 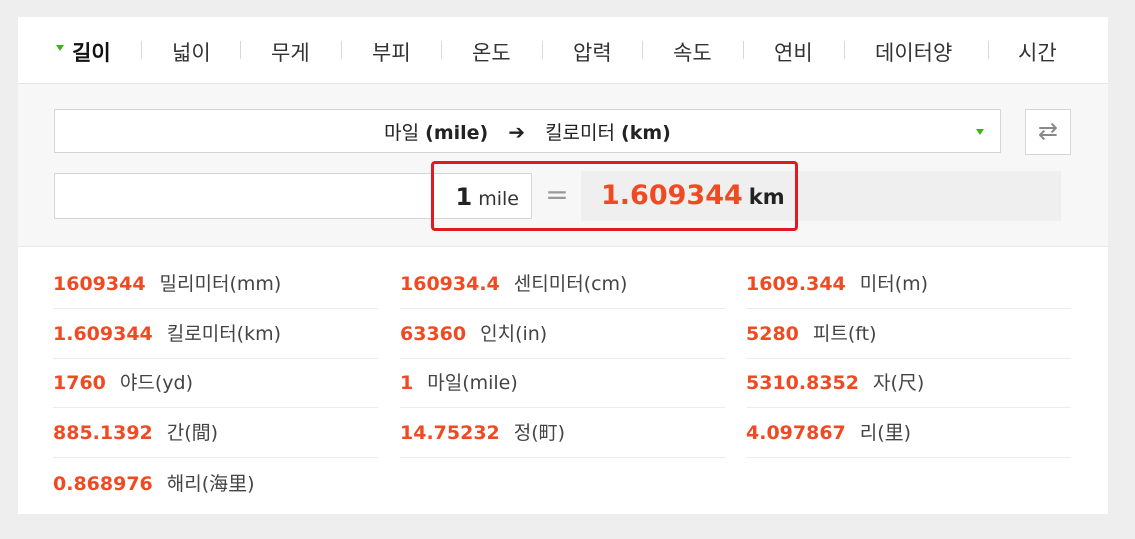 I want to click on tab-speed: 속도, so click(x=692, y=50).